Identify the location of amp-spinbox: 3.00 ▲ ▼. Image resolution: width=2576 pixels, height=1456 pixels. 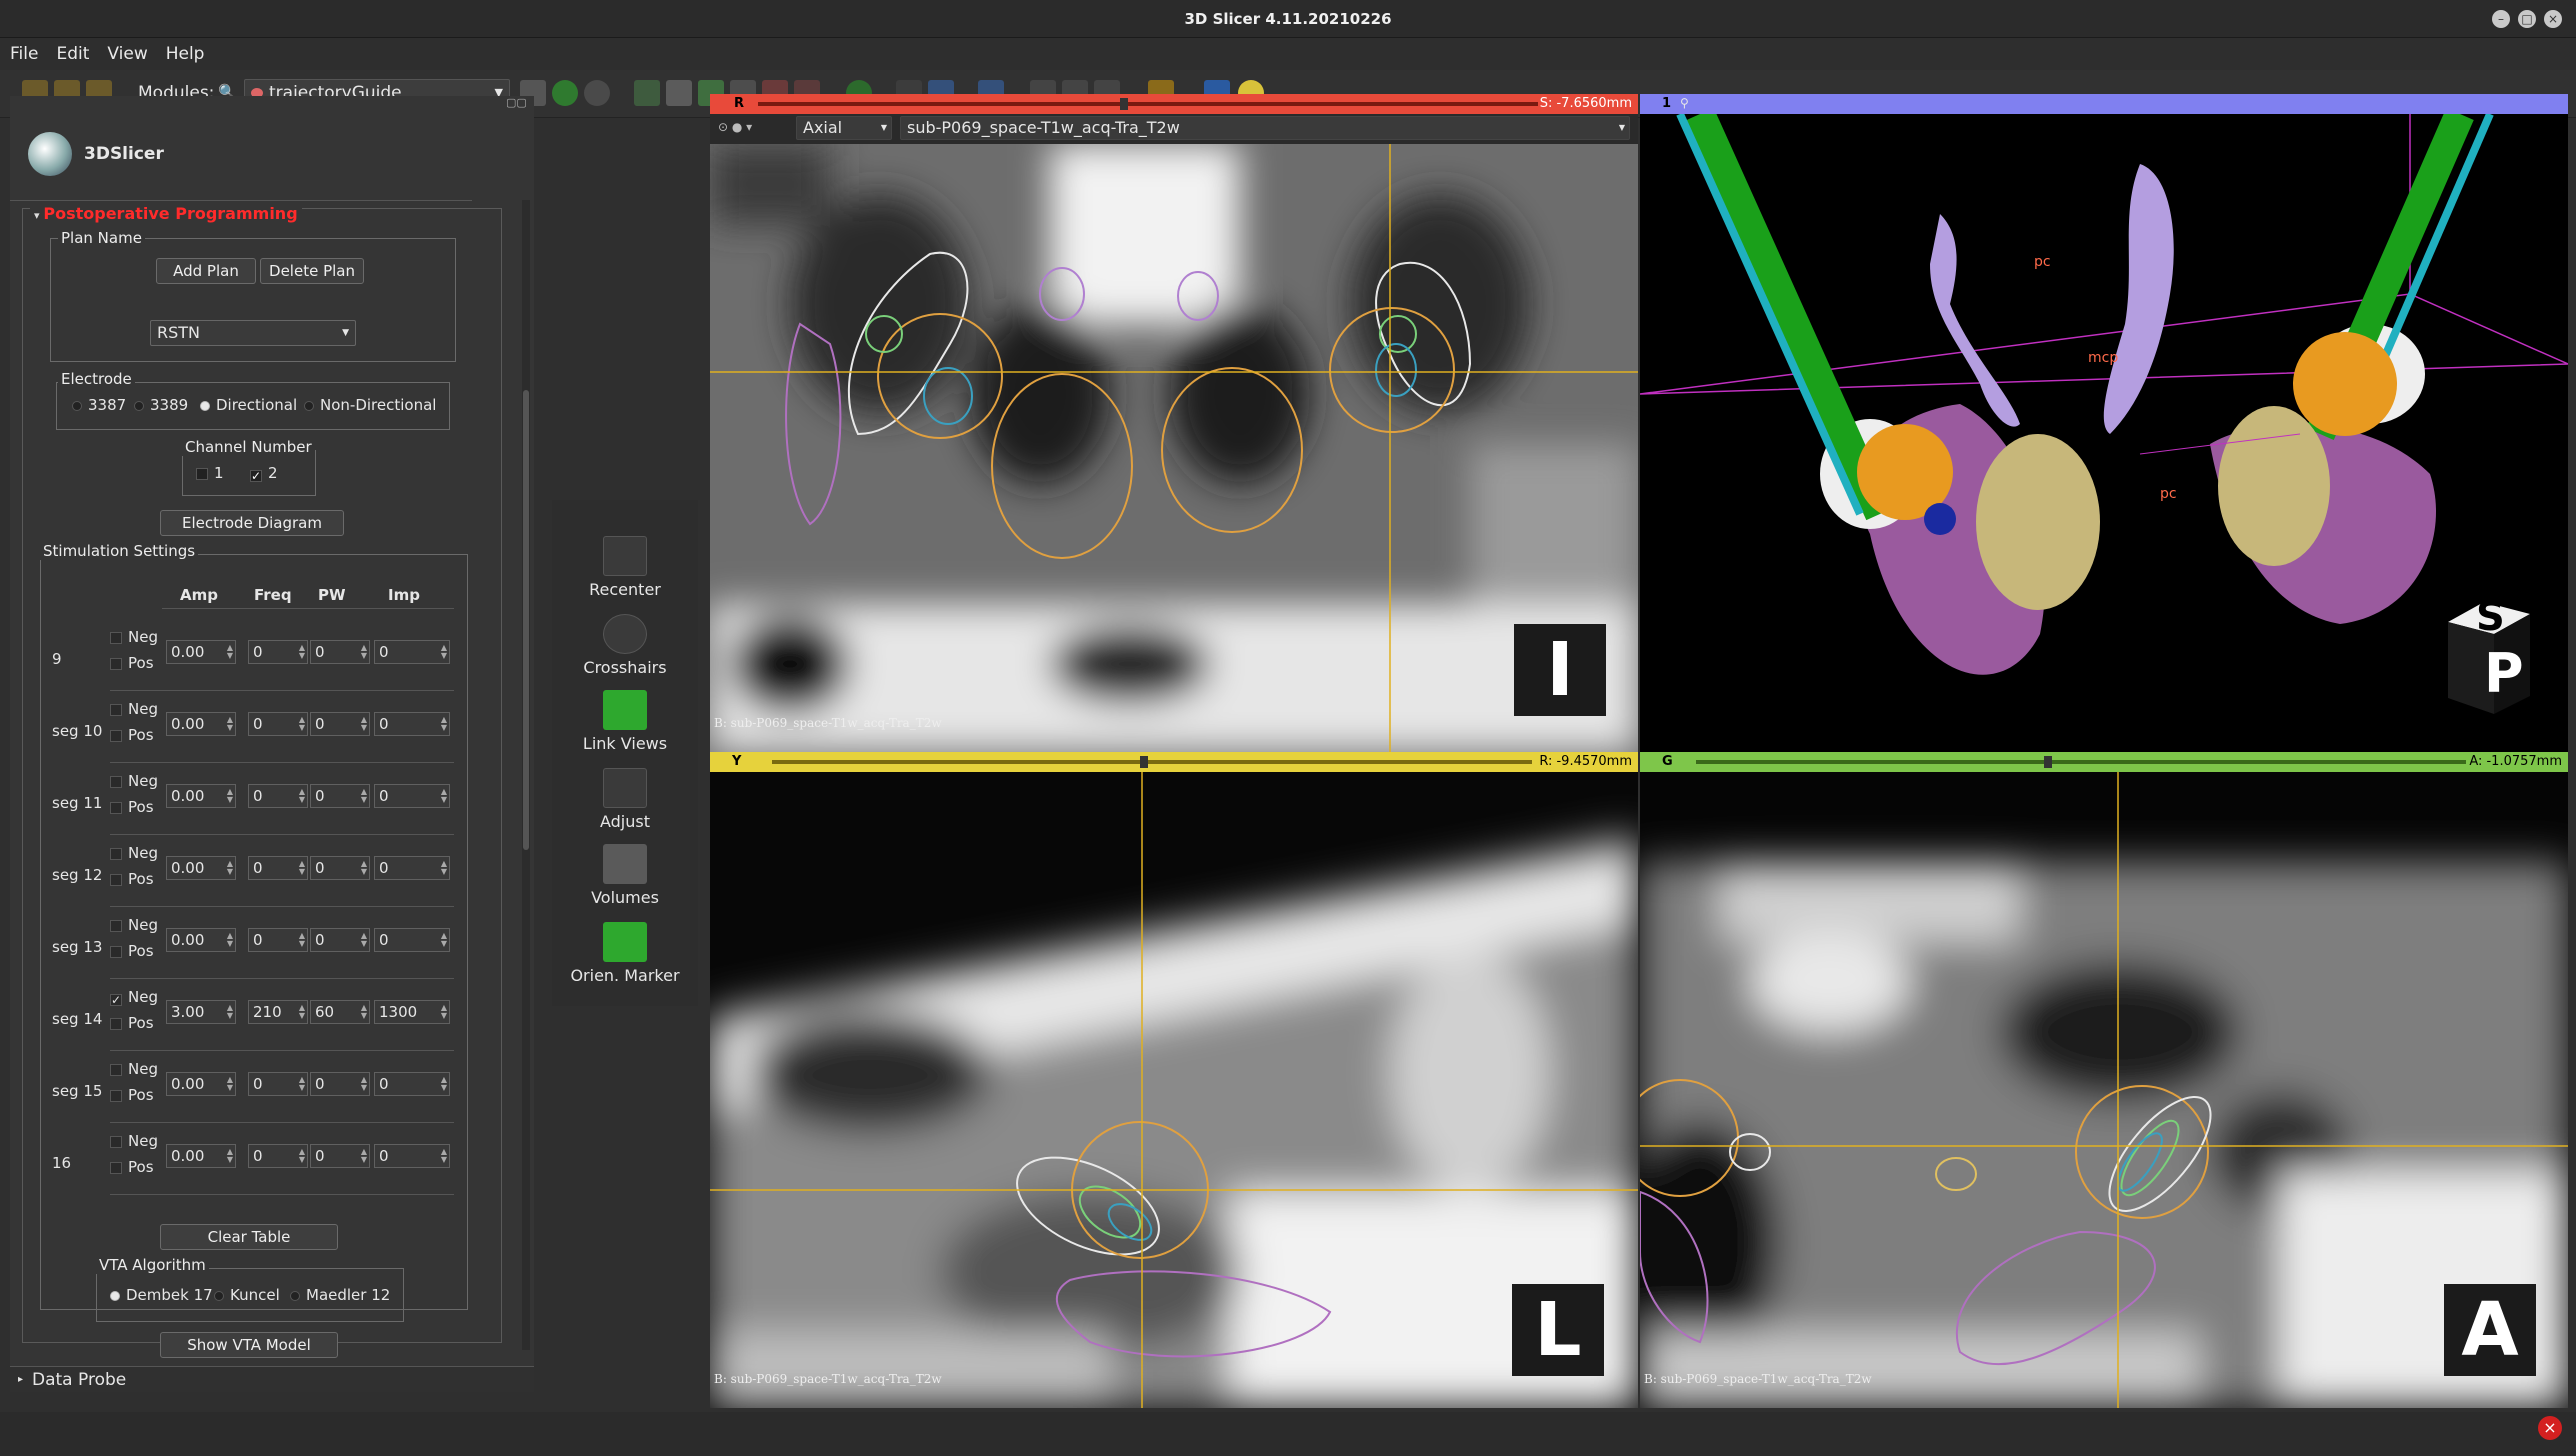
(201, 1012).